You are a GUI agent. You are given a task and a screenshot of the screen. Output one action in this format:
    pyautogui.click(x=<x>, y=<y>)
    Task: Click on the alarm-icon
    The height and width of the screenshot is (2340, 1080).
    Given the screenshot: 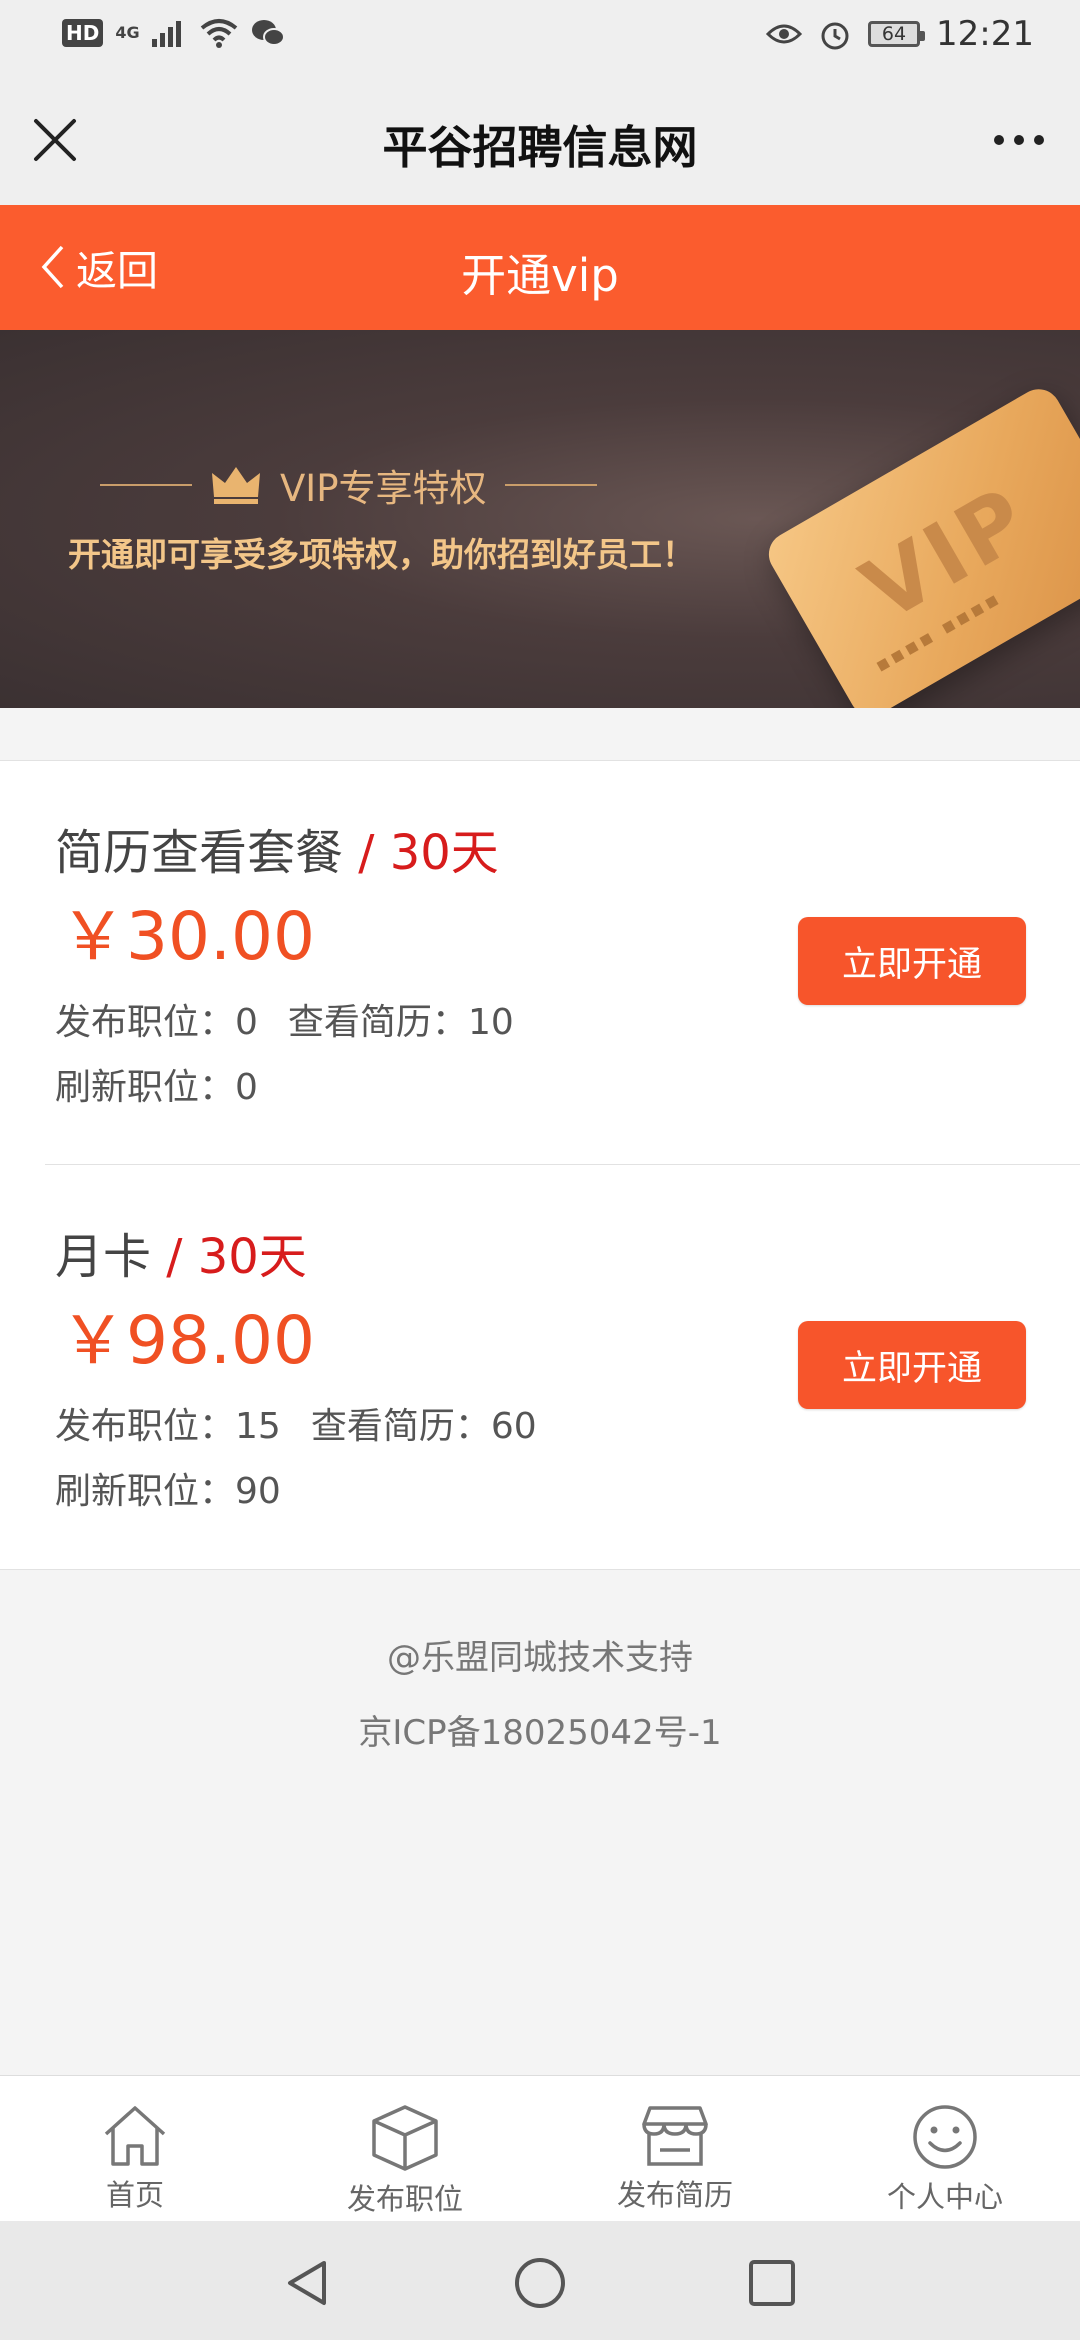 What is the action you would take?
    pyautogui.click(x=835, y=36)
    